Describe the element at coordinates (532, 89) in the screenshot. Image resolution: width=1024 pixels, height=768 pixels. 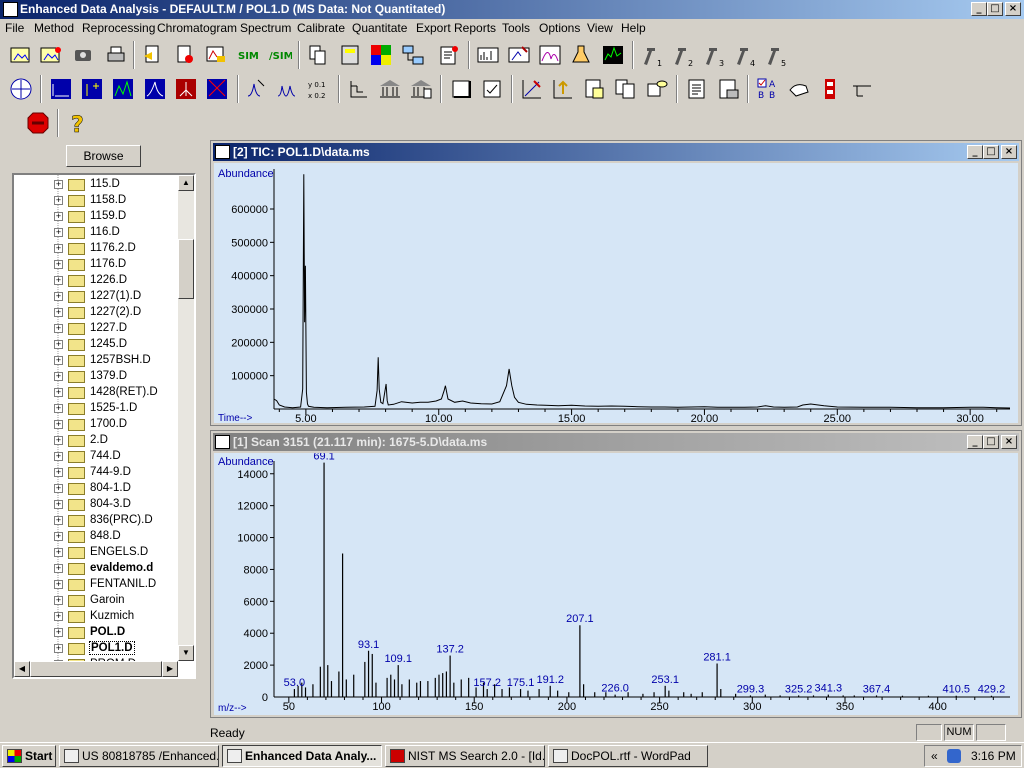
I see `calibration-curve-icon` at that location.